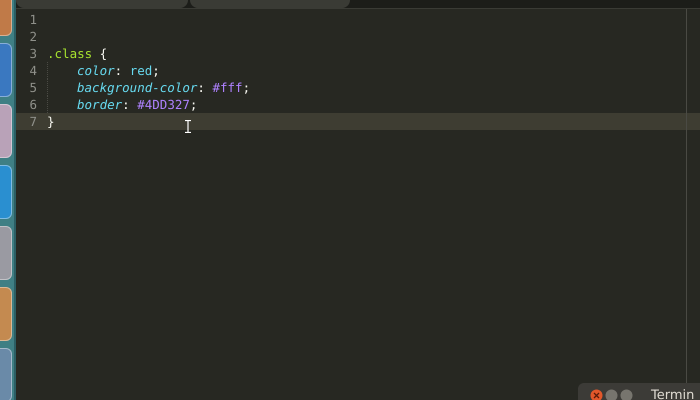 The height and width of the screenshot is (400, 700). Describe the element at coordinates (32, 53) in the screenshot. I see `line-number: 3` at that location.